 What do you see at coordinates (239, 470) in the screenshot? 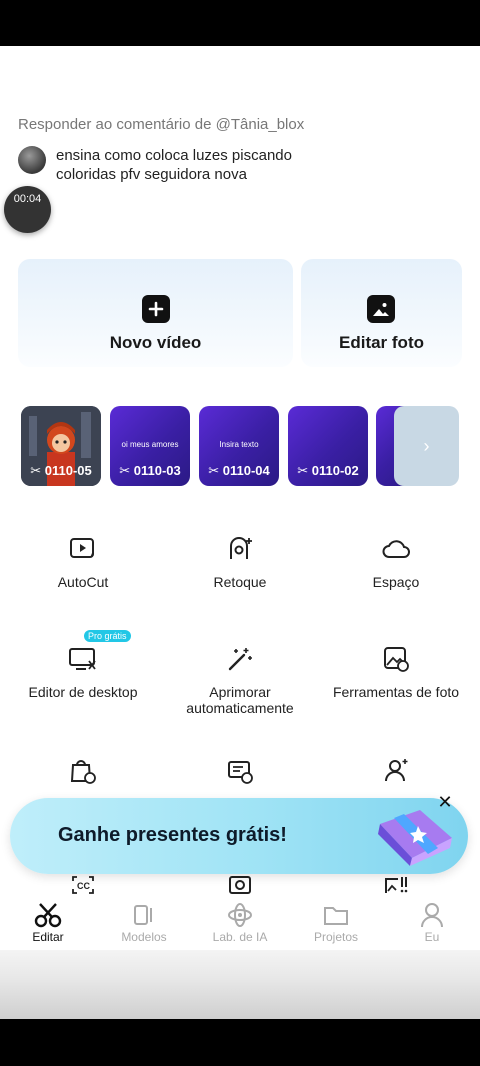
I see `project-caption: ✂ 0110-04` at bounding box center [239, 470].